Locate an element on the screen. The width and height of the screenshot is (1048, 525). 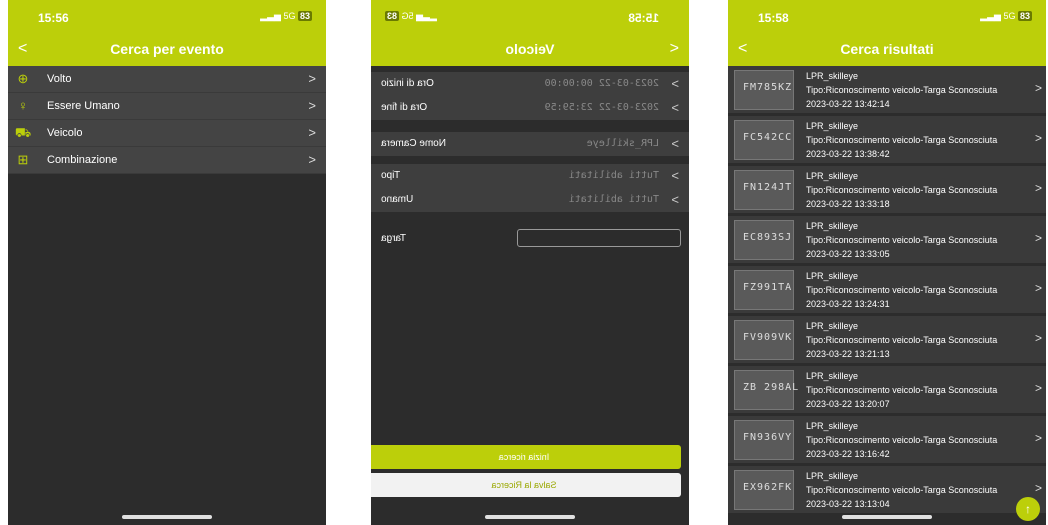
save-search-button: Salva la Ricerca is located at coordinates (526, 485).